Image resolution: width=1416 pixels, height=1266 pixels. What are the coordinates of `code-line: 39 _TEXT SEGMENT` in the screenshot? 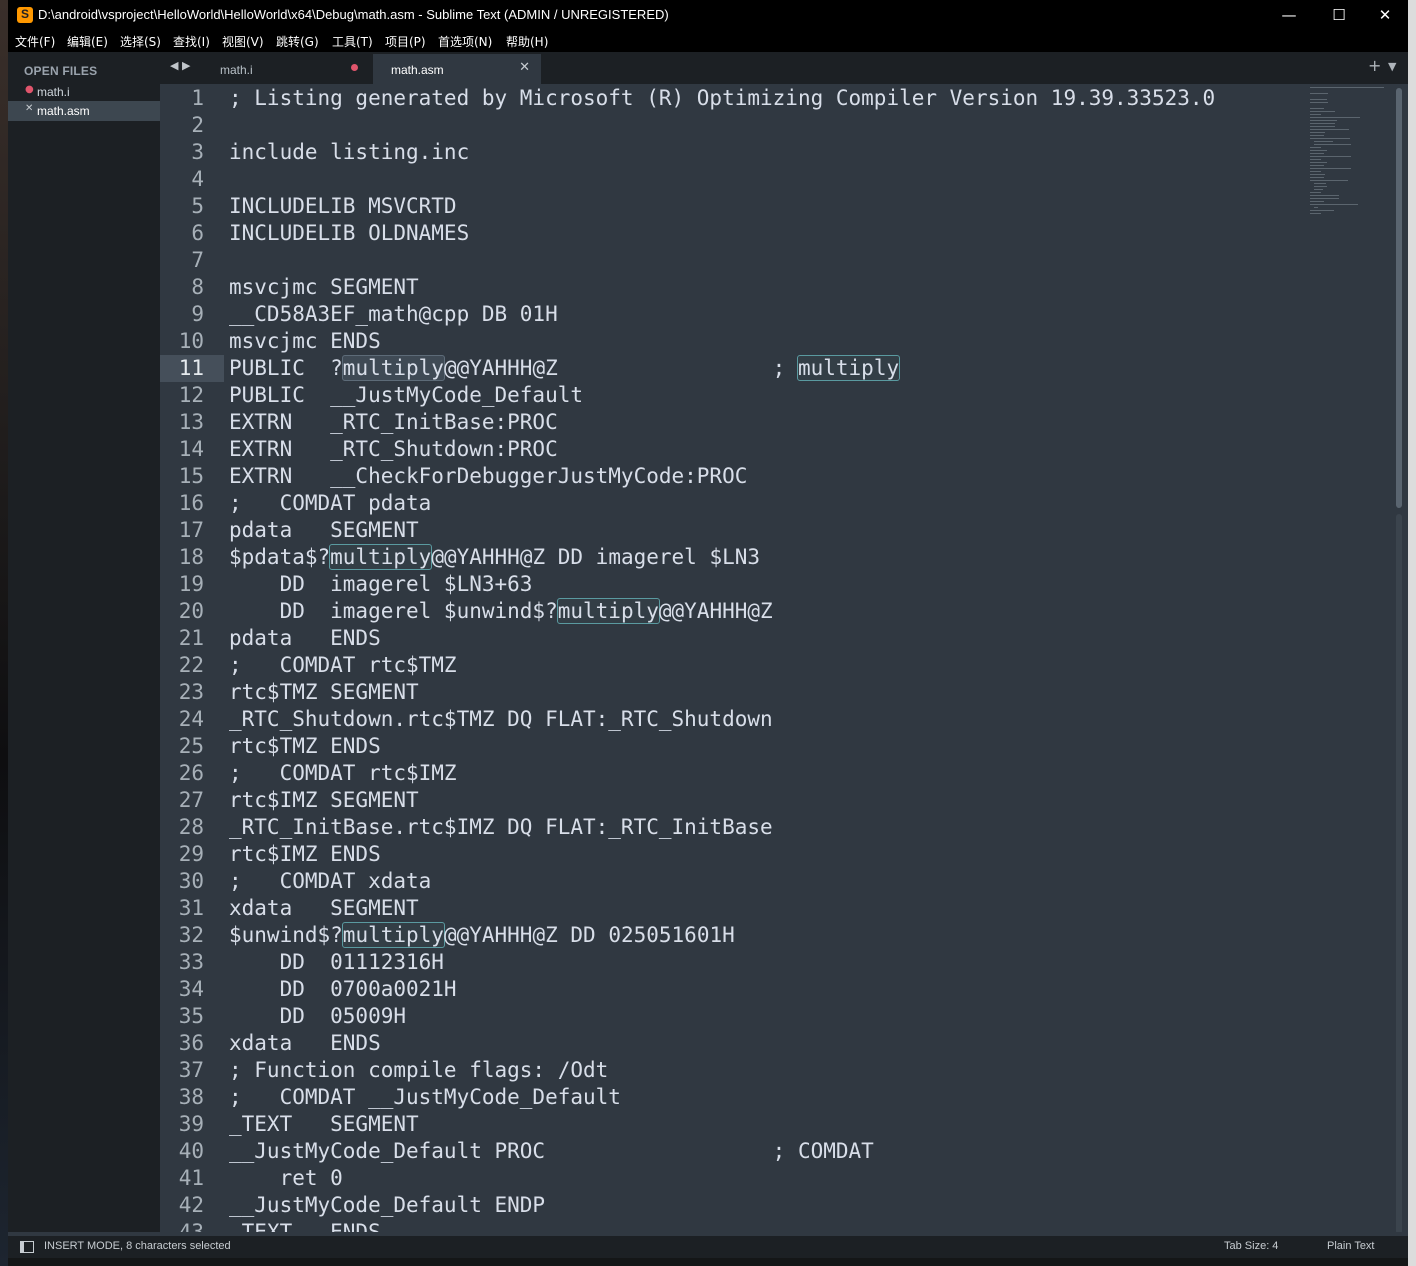 It's located at (735, 1124).